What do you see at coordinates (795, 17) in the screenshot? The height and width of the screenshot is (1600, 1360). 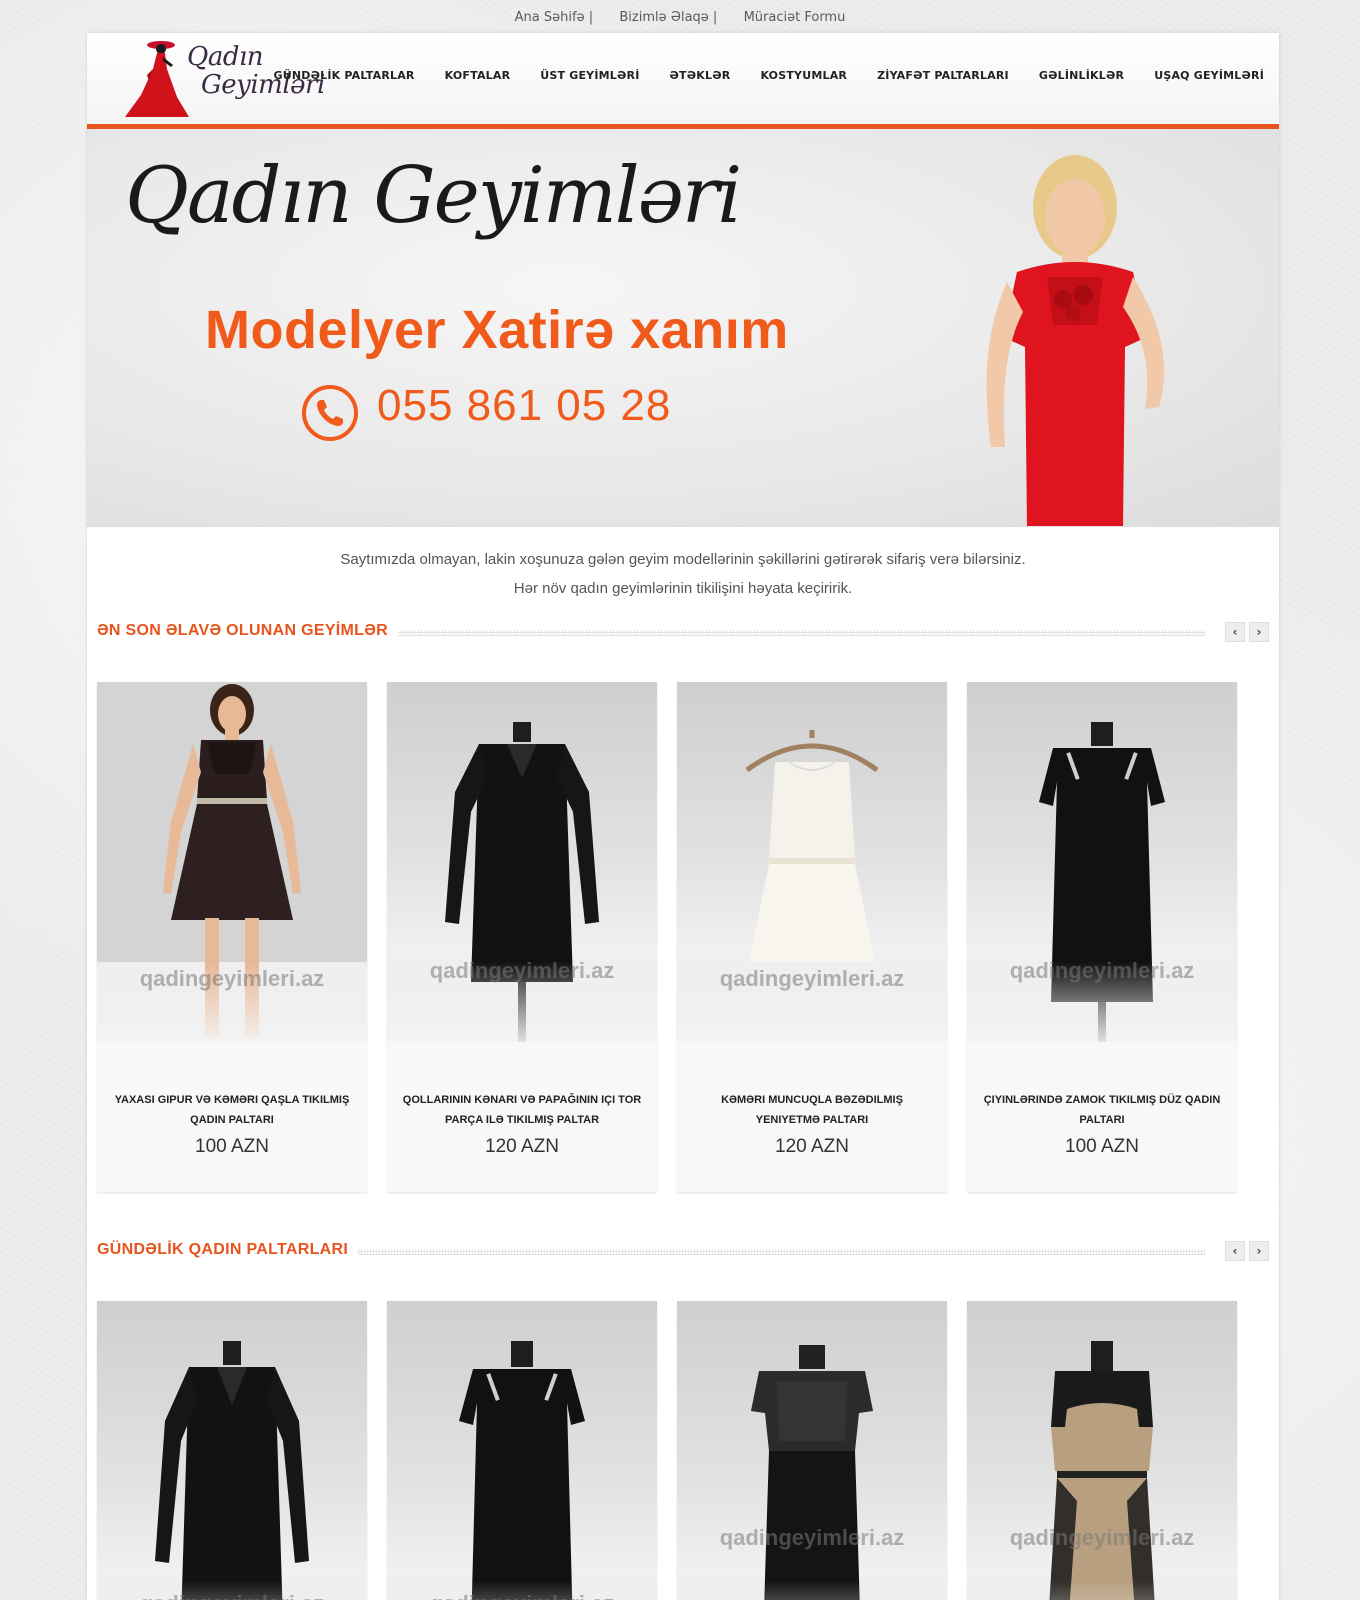 I see `application-form-link: Müraciət Formu` at bounding box center [795, 17].